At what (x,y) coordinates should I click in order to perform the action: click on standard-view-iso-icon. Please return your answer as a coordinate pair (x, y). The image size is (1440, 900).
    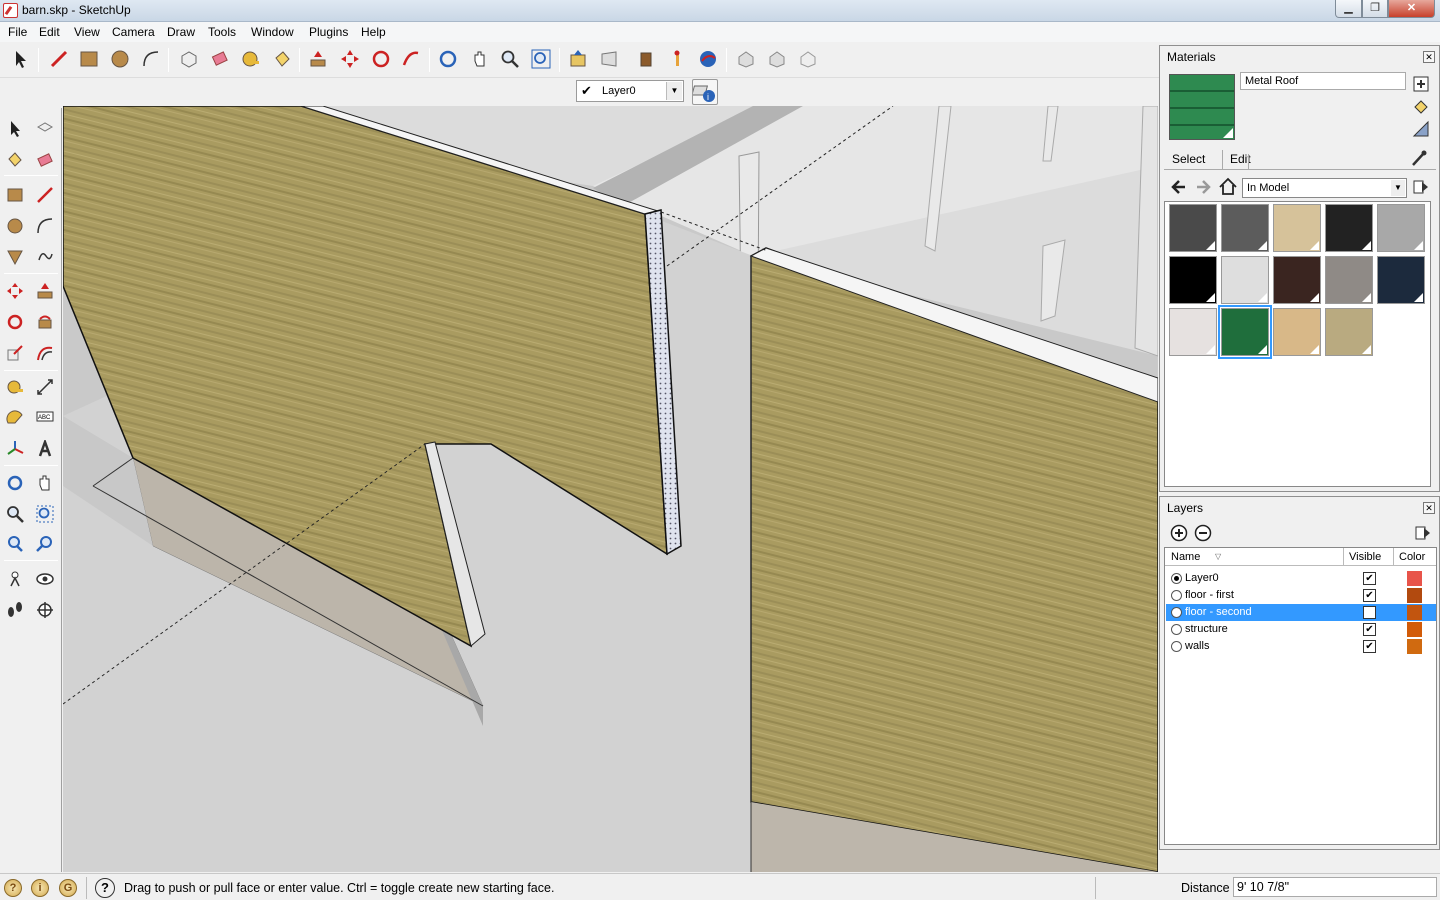
    Looking at the image, I should click on (746, 59).